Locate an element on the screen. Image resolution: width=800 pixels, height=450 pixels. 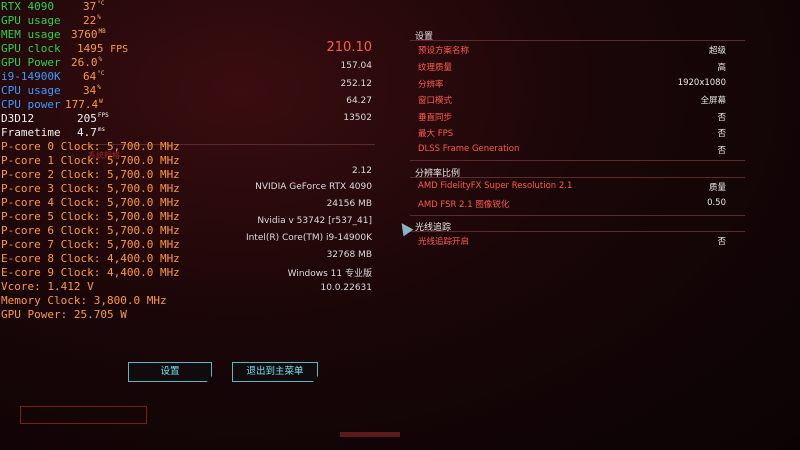
osd-label: i9-14900K is located at coordinates (31, 76).